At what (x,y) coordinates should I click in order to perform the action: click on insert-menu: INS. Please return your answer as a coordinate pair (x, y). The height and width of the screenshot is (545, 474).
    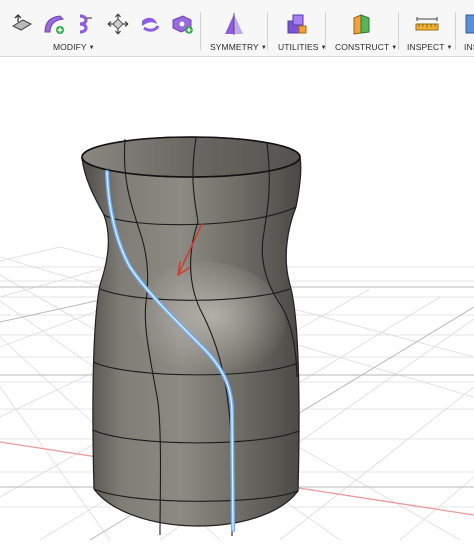
    Looking at the image, I should click on (469, 47).